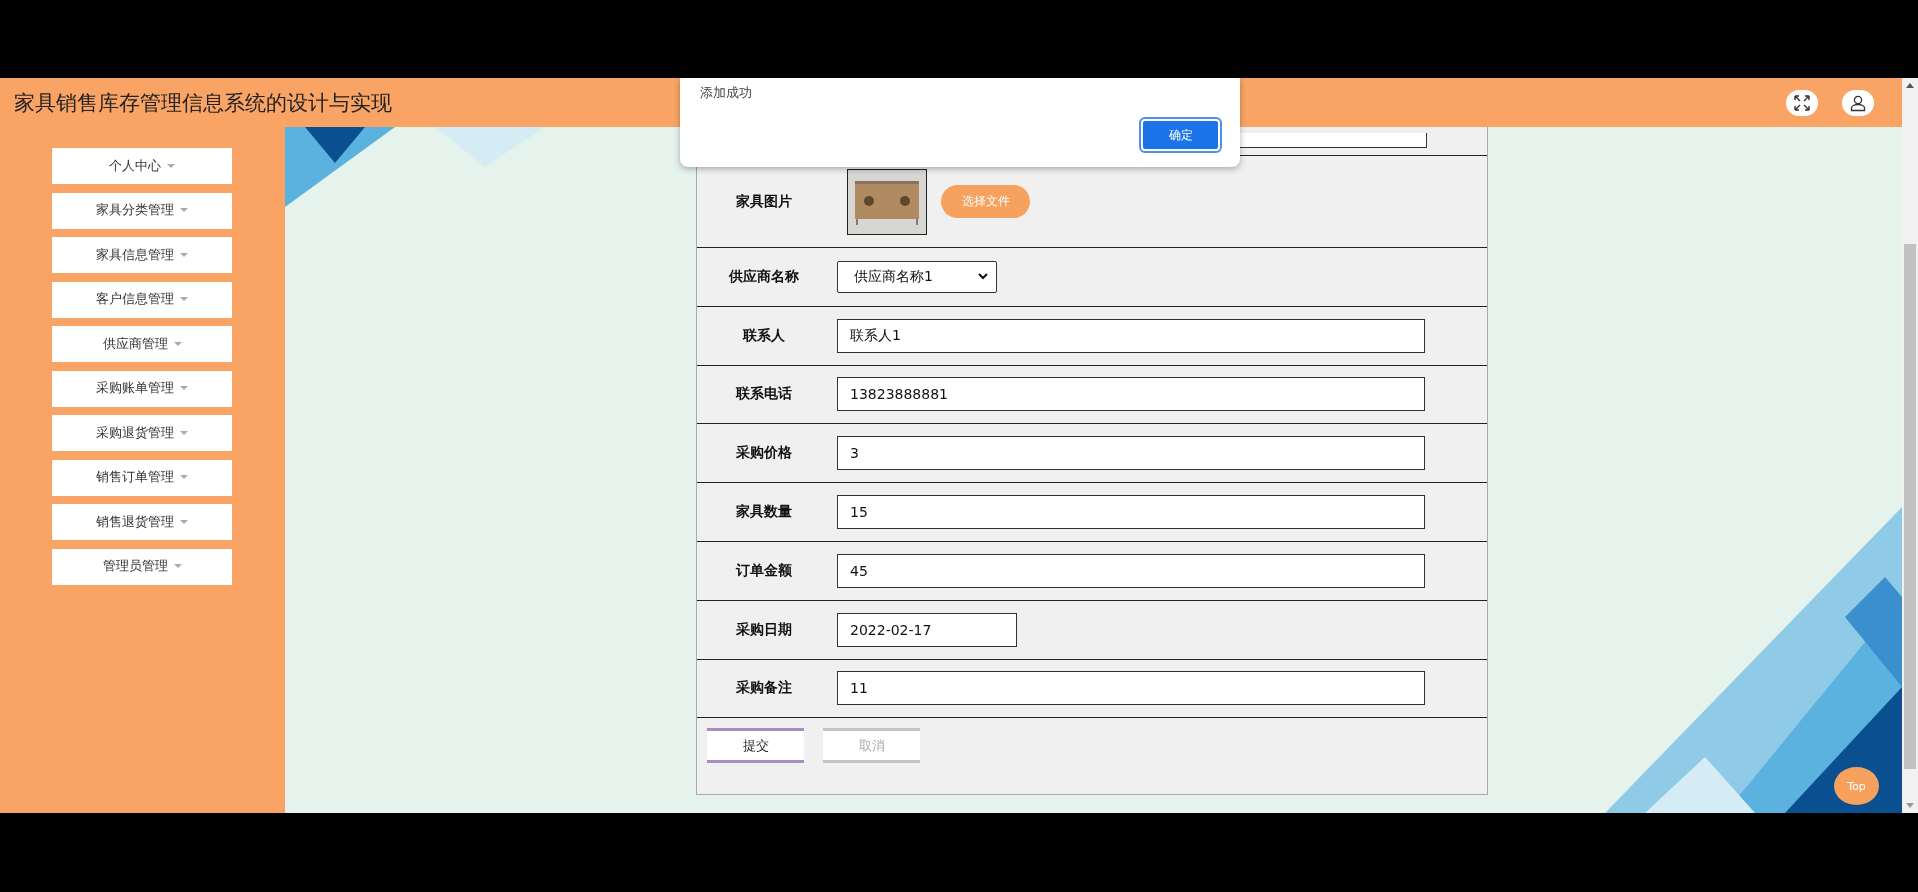  I want to click on sidebar-item: 采购账单管理, so click(142, 388).